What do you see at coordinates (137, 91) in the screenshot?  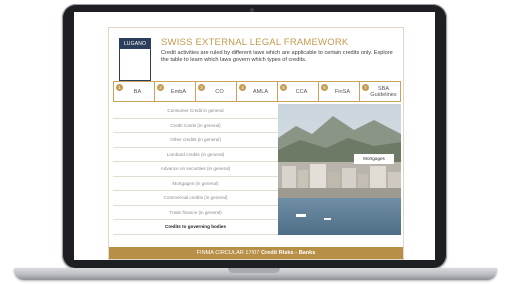 I see `tab-label: BA` at bounding box center [137, 91].